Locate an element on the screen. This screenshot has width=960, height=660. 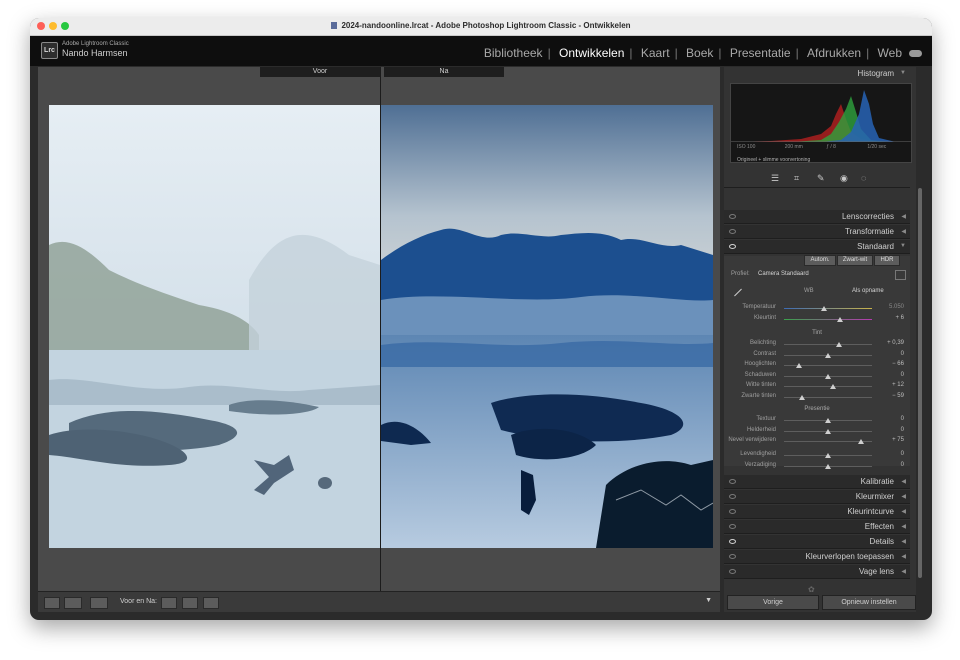
aperture: ƒ / 8 is located at coordinates (831, 147).